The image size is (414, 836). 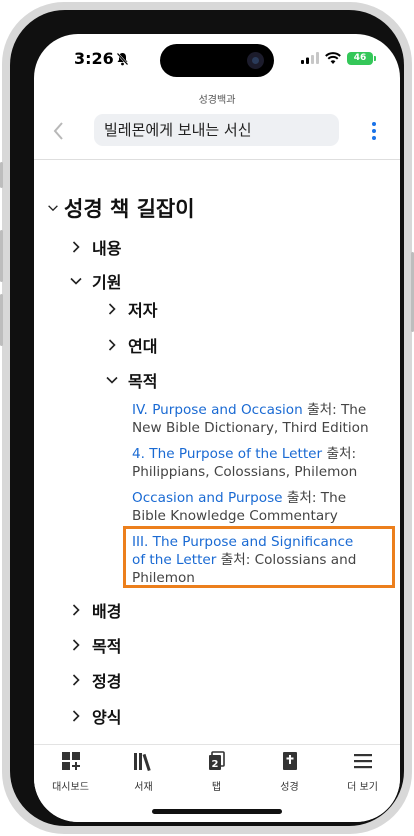 What do you see at coordinates (122, 60) in the screenshot?
I see `silent-bell-icon` at bounding box center [122, 60].